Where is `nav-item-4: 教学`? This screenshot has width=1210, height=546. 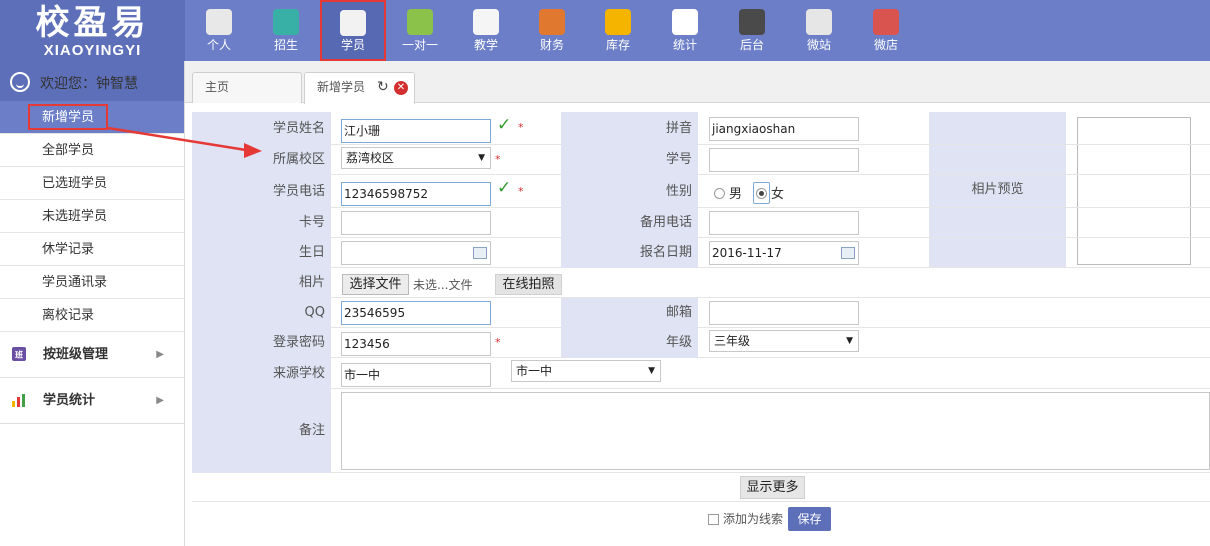 nav-item-4: 教学 is located at coordinates (486, 30).